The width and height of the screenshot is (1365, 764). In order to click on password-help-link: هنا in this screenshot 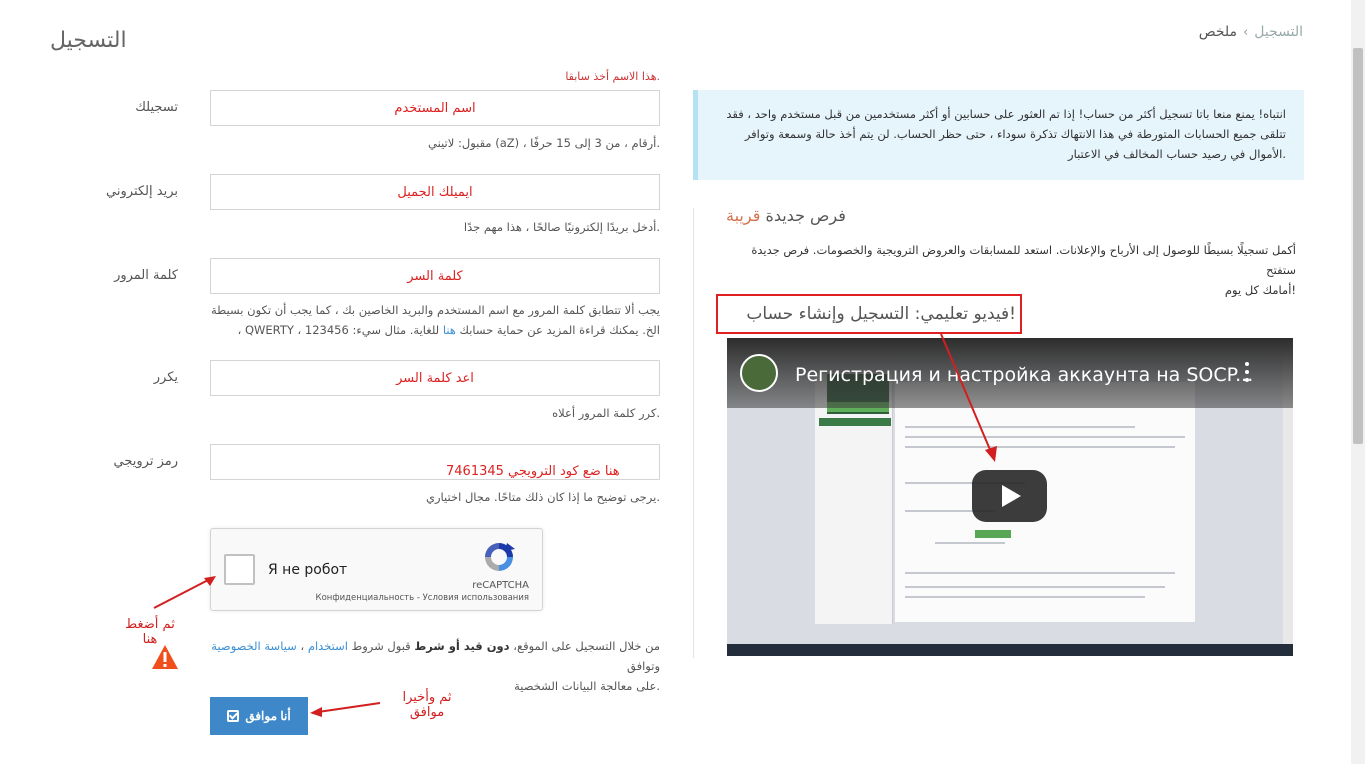, I will do `click(449, 330)`.